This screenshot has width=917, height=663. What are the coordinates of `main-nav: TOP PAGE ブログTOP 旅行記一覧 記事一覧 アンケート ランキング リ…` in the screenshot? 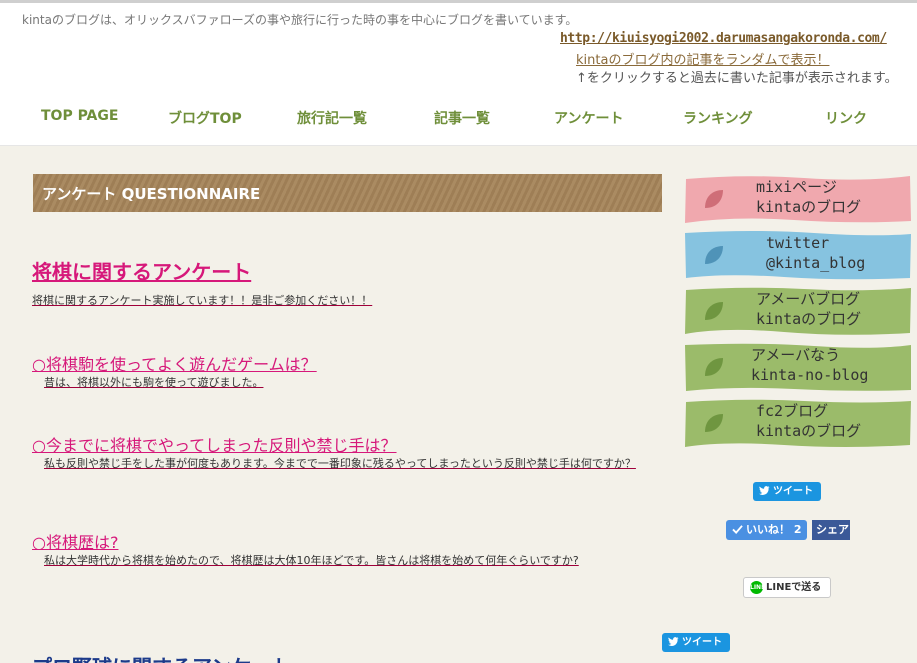 It's located at (458, 121).